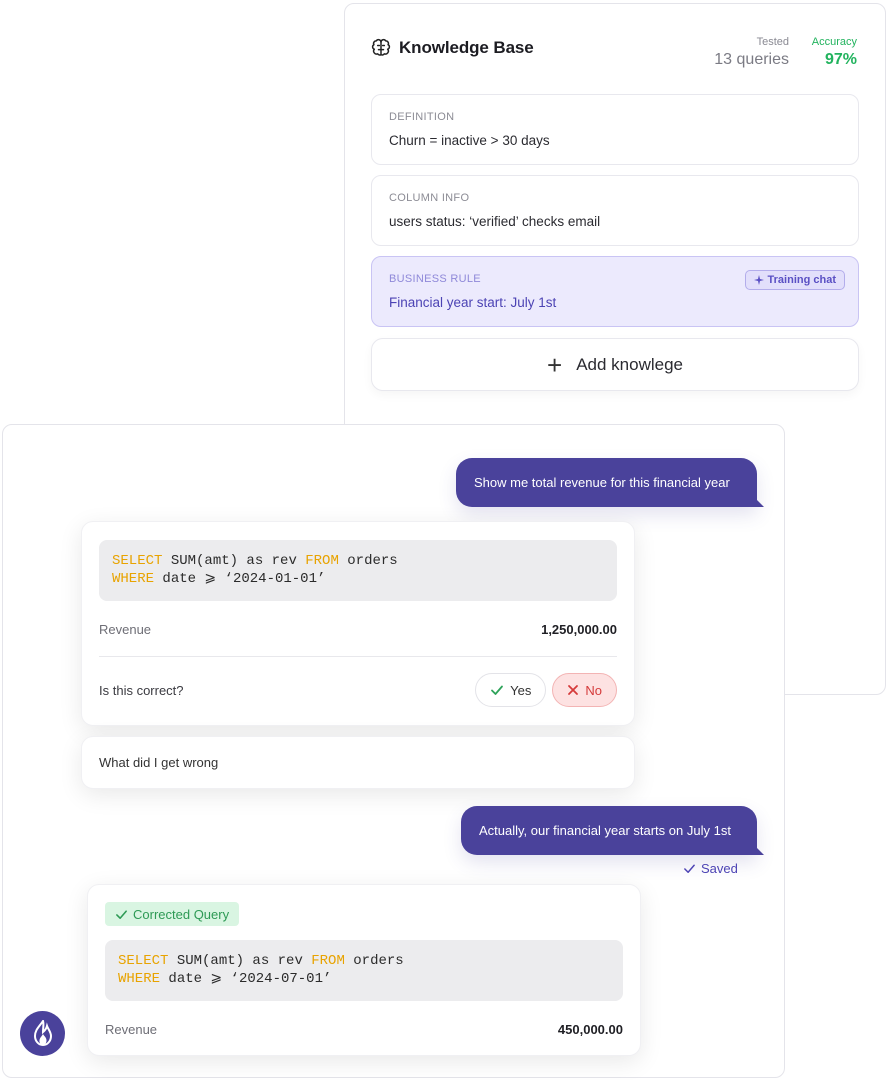 This screenshot has height=1080, width=889. Describe the element at coordinates (772, 42) in the screenshot. I see `tested-label: Tested` at that location.